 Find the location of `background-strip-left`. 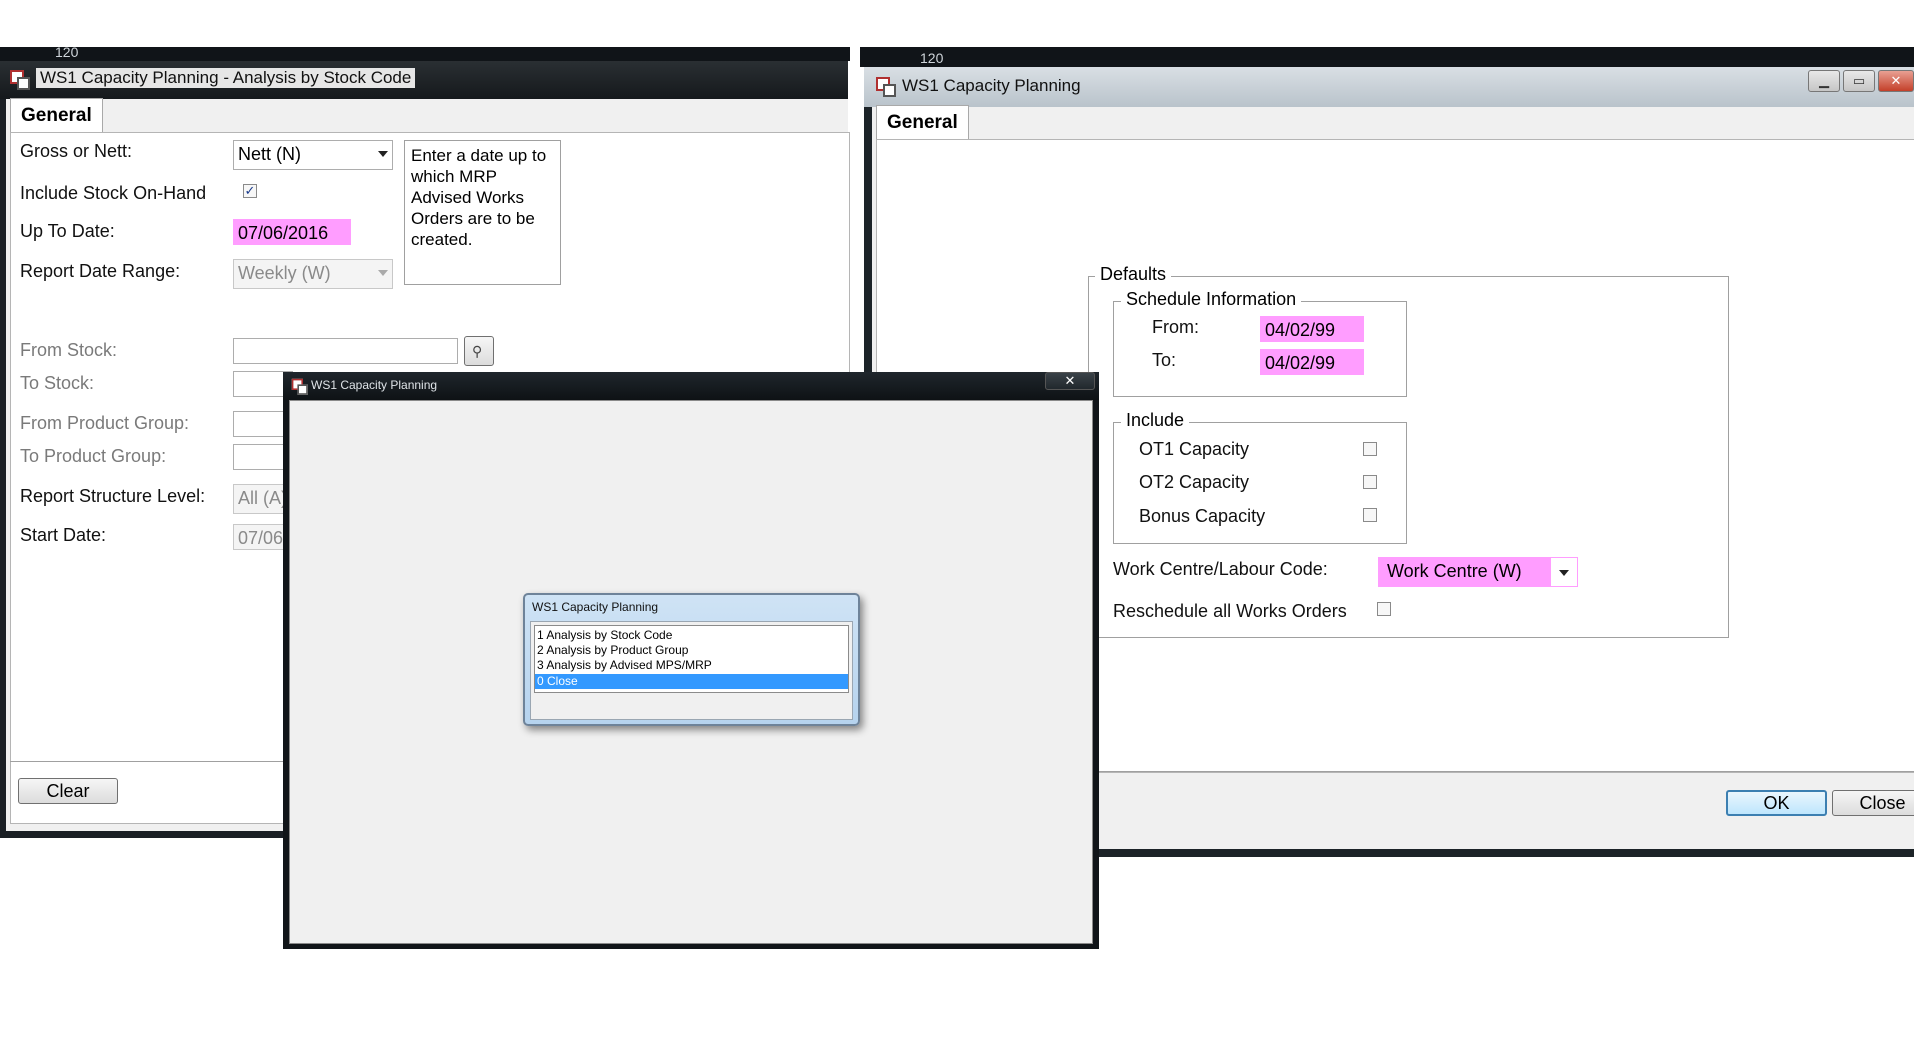

background-strip-left is located at coordinates (425, 54).